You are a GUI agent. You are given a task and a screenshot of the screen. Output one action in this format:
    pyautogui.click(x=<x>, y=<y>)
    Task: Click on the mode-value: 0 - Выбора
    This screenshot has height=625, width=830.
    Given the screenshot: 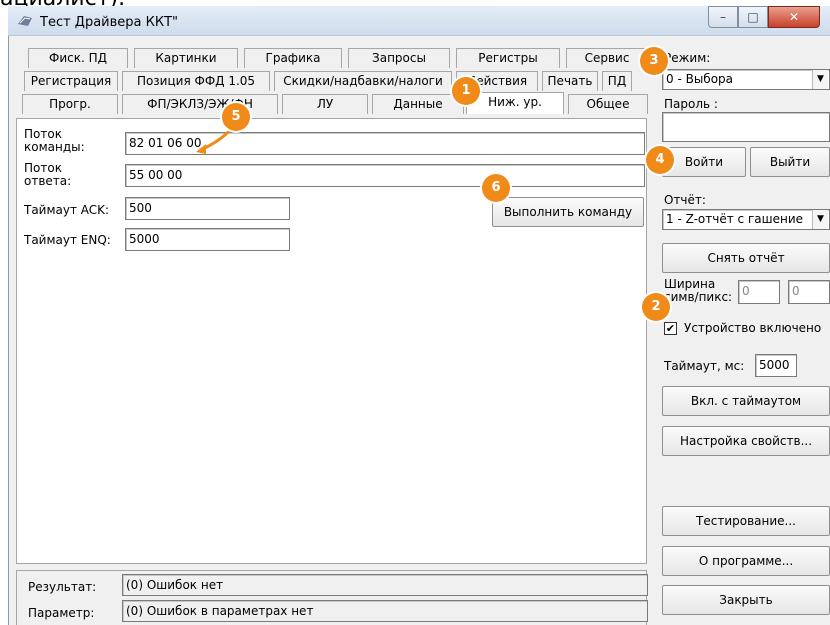 What is the action you would take?
    pyautogui.click(x=700, y=79)
    